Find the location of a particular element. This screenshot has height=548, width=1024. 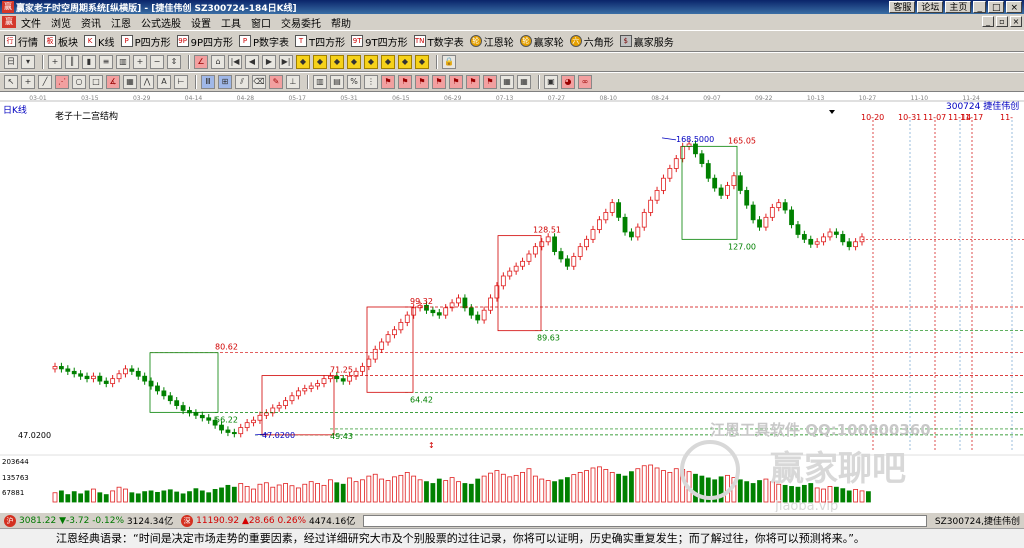

period-icon: 日 is located at coordinates (11, 62).